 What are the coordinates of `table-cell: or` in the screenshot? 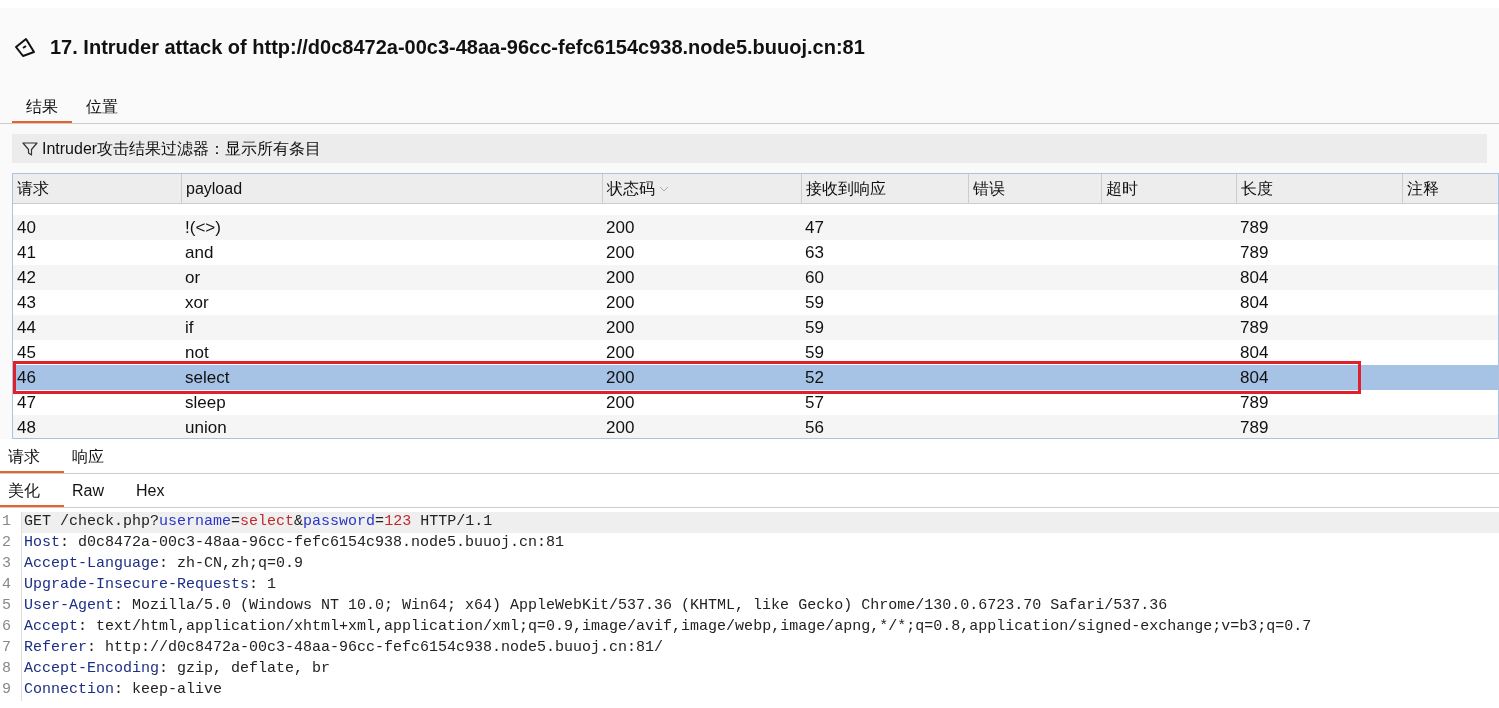 It's located at (193, 277).